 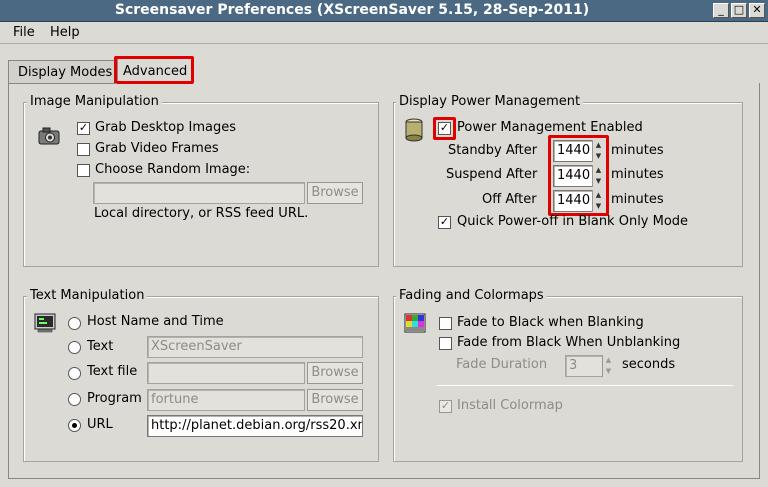 I want to click on minimize-icon: _, so click(x=721, y=9).